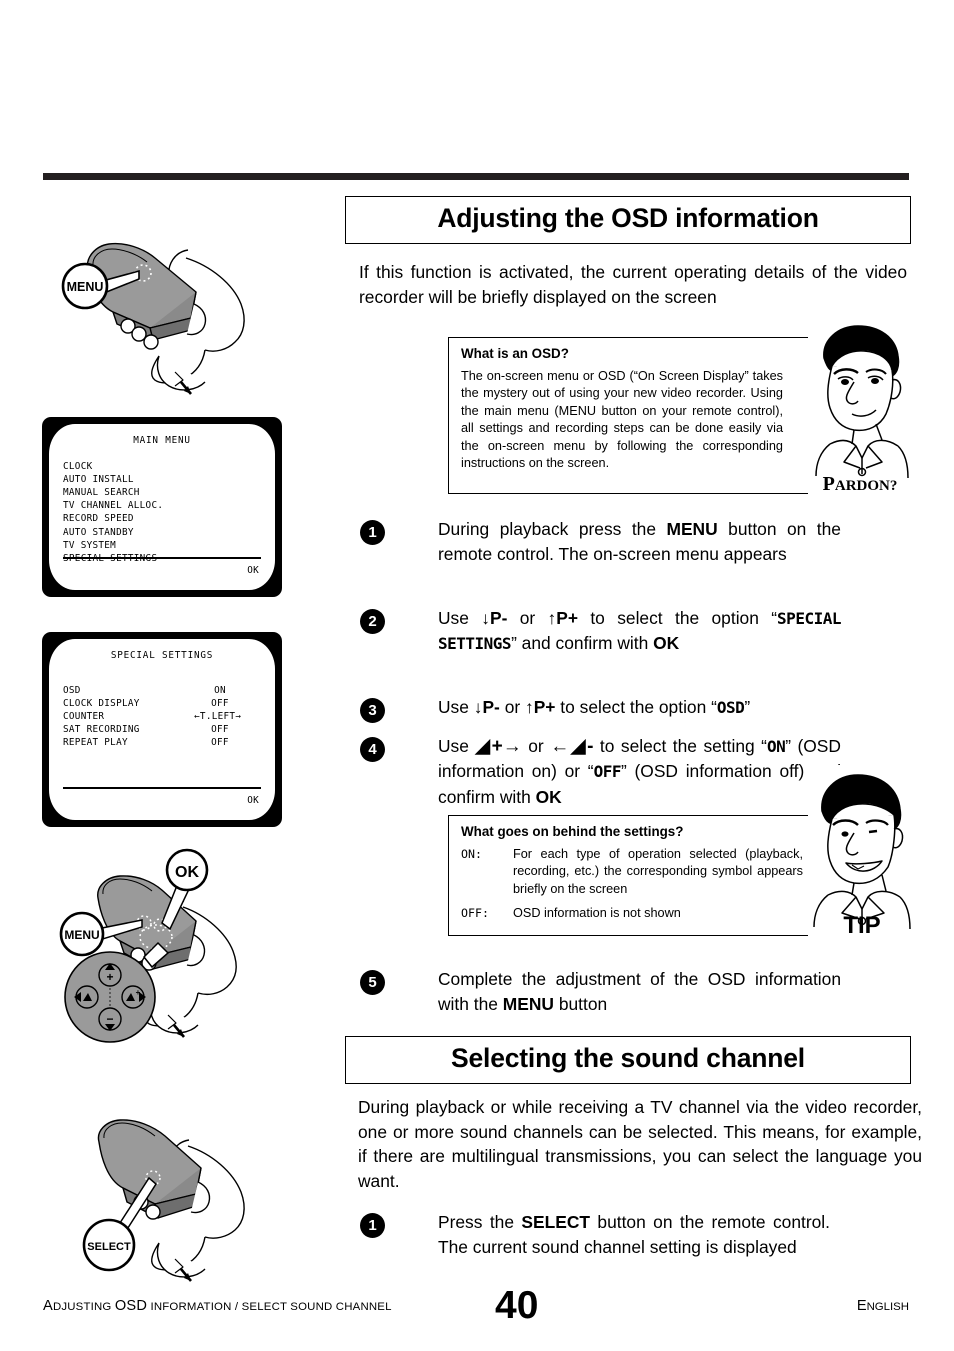  What do you see at coordinates (517, 1305) in the screenshot?
I see `page-number: 40` at bounding box center [517, 1305].